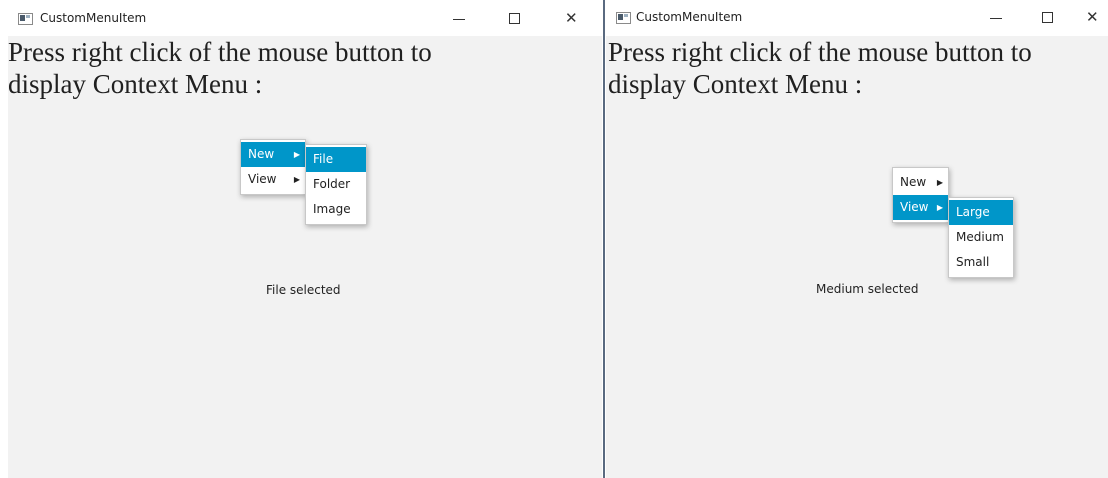  Describe the element at coordinates (332, 209) in the screenshot. I see `submenu-item-label: Image` at that location.